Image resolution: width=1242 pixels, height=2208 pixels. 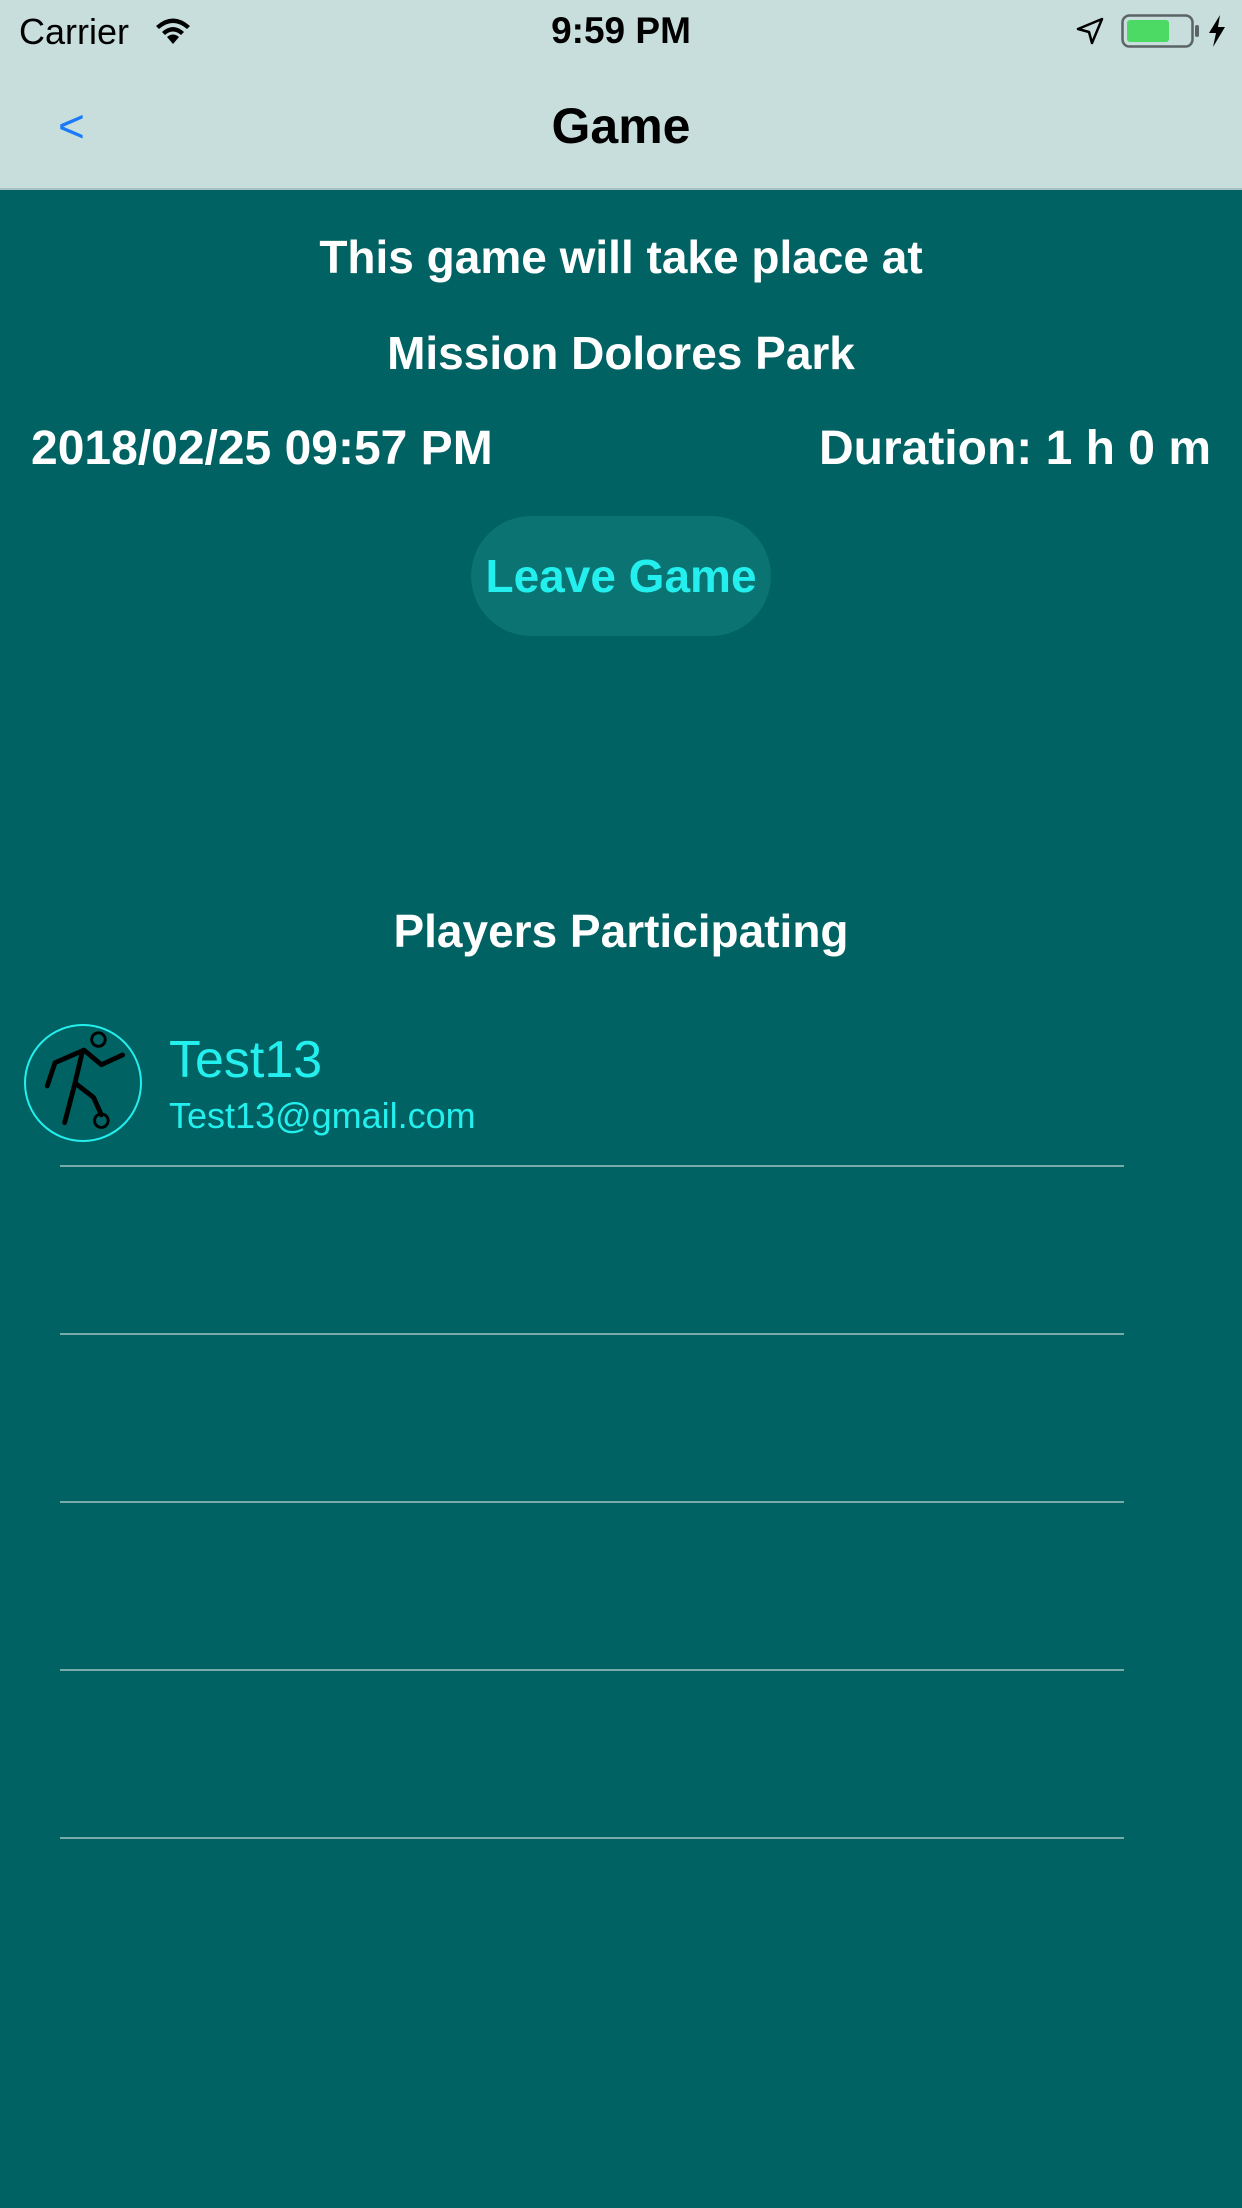 I want to click on navigation-bar: < Game, so click(x=621, y=126).